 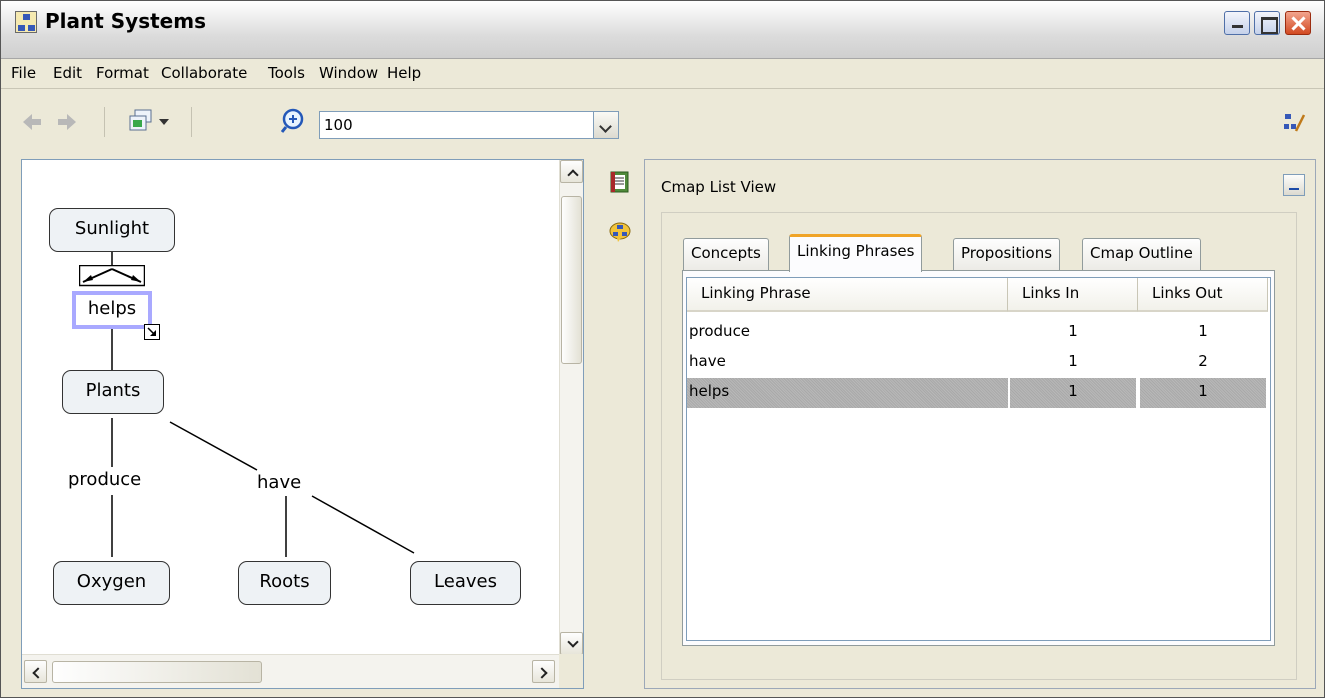 I want to click on table-row: have 1 2, so click(x=978, y=363).